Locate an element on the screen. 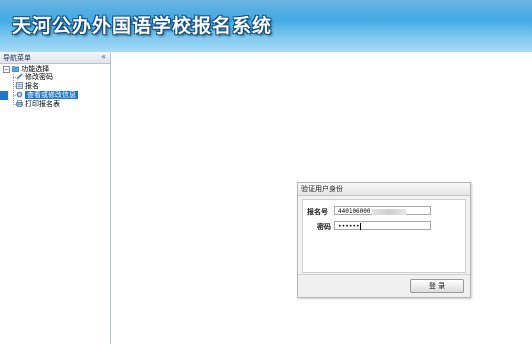 The height and width of the screenshot is (344, 532). tree-guide-line is located at coordinates (13, 89).